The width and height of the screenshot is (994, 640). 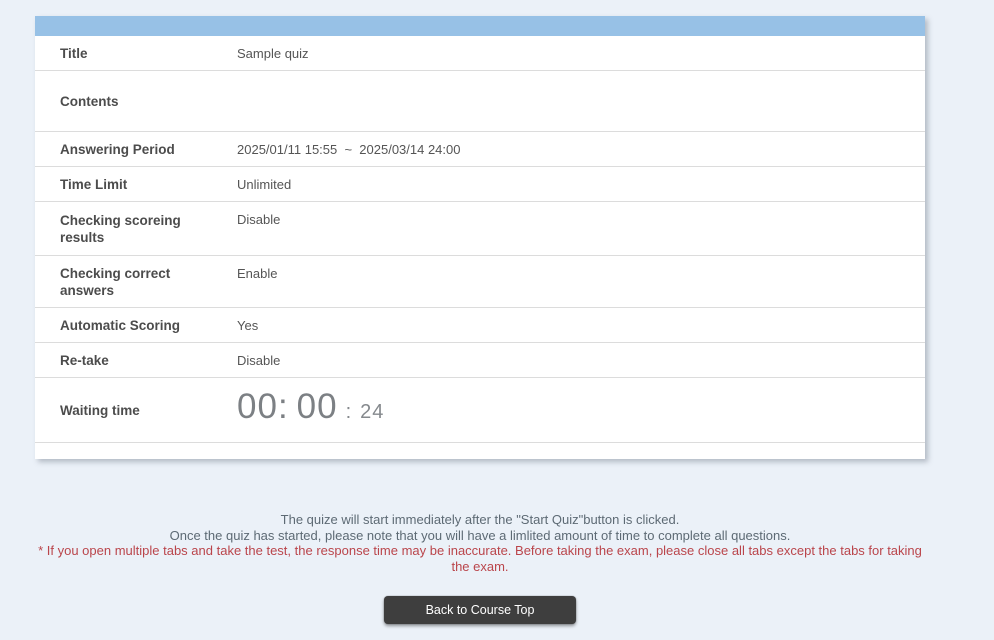 I want to click on row-contents-value, so click(x=581, y=101).